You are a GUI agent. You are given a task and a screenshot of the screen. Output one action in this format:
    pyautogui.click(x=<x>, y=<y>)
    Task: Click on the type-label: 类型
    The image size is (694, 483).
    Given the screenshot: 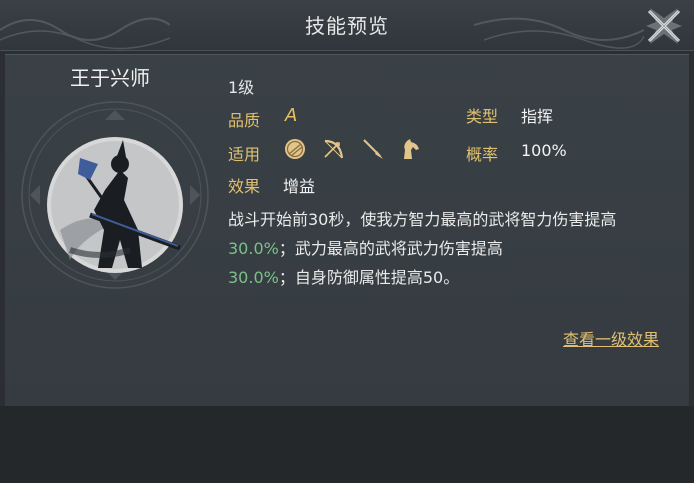 What is the action you would take?
    pyautogui.click(x=482, y=116)
    